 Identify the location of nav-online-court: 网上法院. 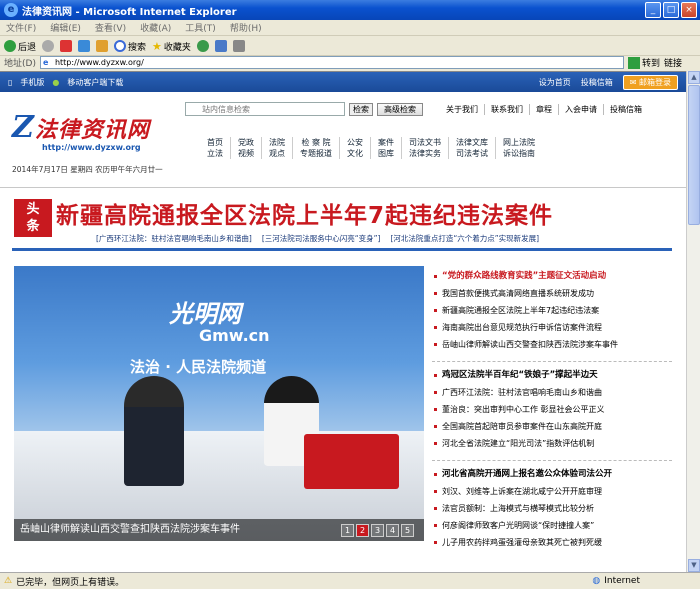
(519, 142).